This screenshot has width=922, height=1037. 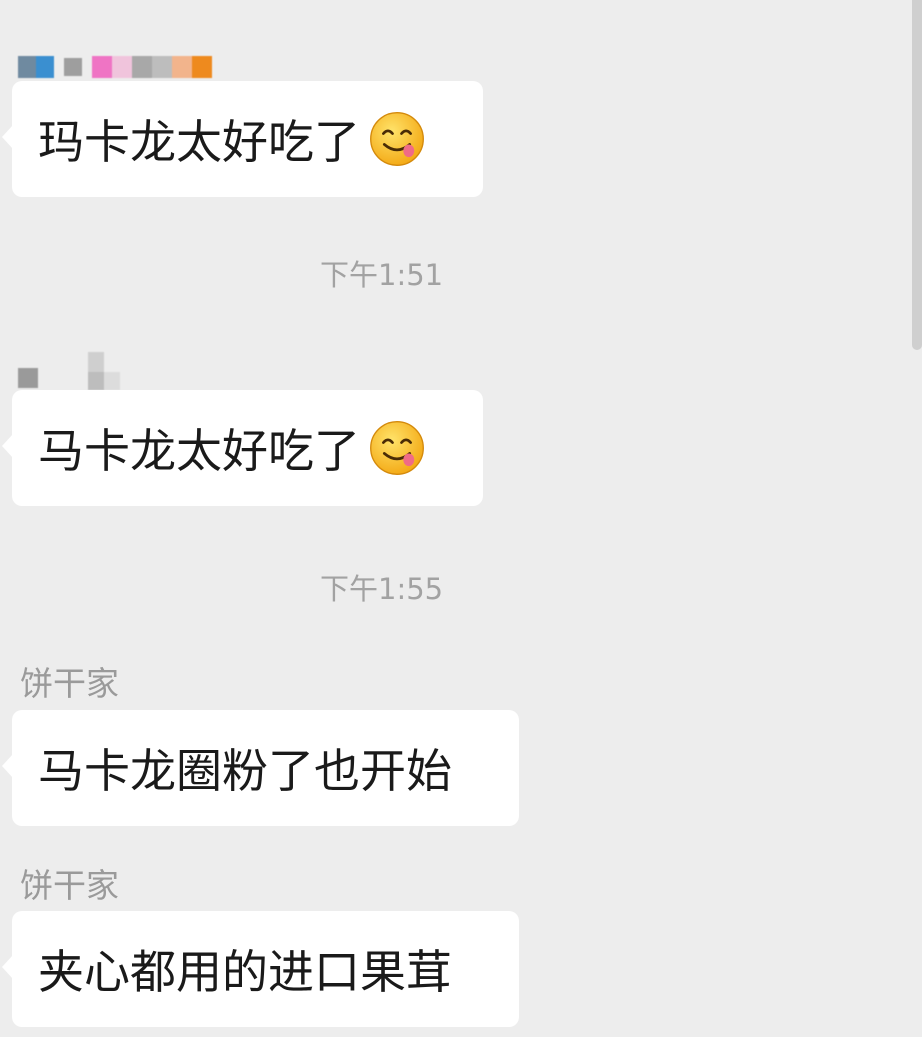 I want to click on message-bubble: 马卡龙圈粉了也开始, so click(x=260, y=768).